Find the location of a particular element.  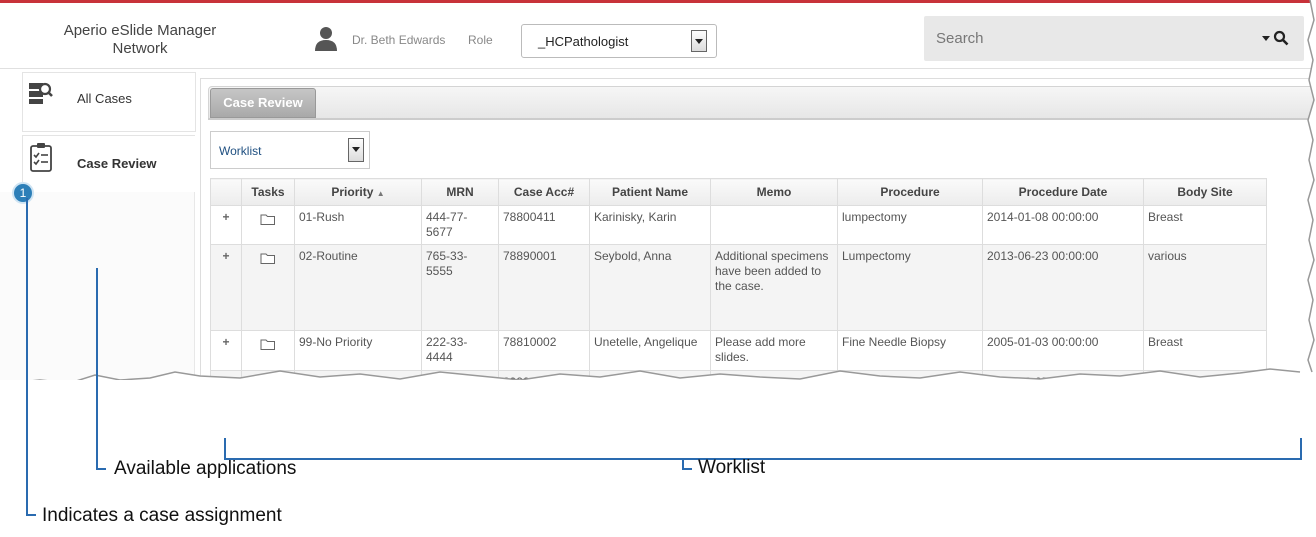

case-assignment-leader-vertical is located at coordinates (27, 357).